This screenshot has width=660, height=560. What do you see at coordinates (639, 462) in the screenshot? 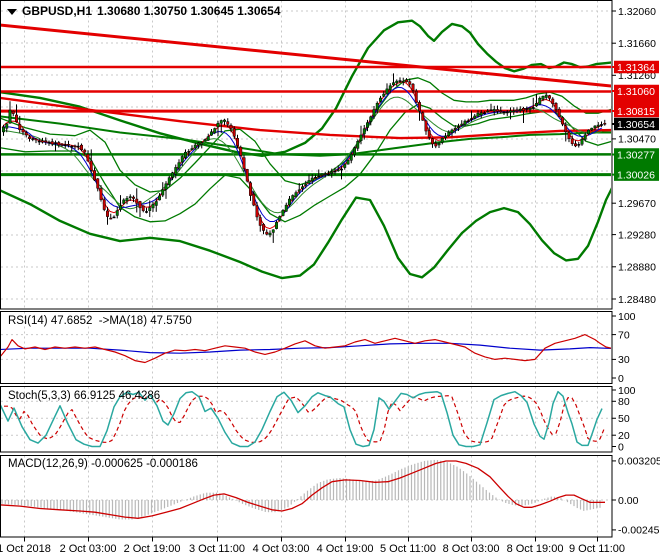
I see `macd-axis-label: 0.003205` at bounding box center [639, 462].